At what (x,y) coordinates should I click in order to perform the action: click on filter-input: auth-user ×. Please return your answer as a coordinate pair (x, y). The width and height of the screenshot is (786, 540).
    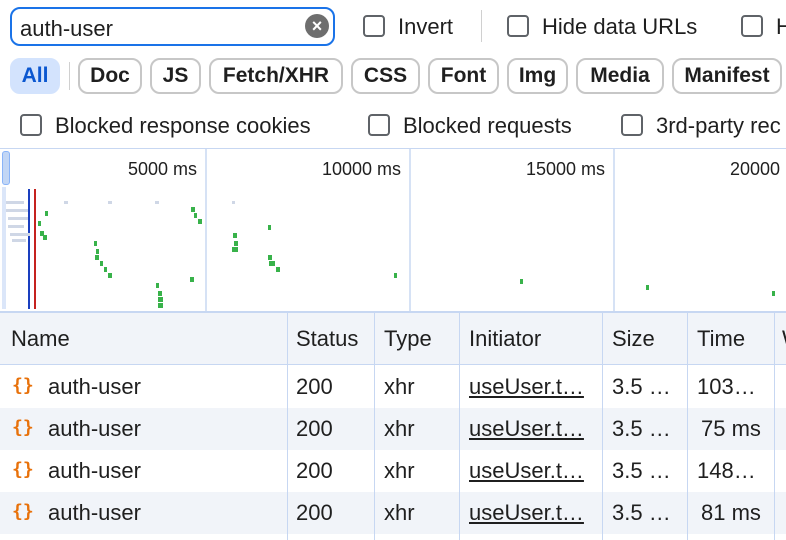
    Looking at the image, I should click on (172, 26).